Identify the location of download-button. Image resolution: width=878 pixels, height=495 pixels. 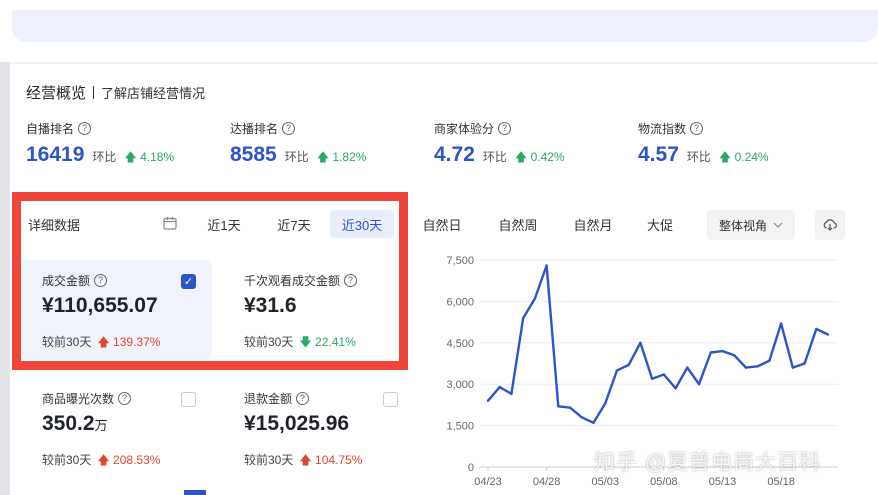
(830, 225).